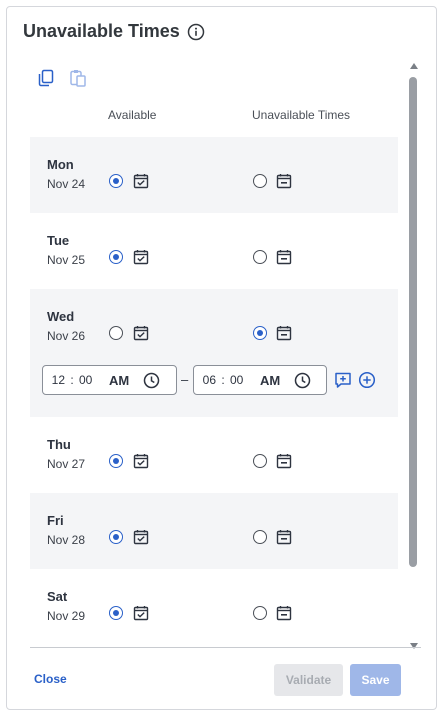 This screenshot has width=443, height=716. What do you see at coordinates (50, 679) in the screenshot?
I see `close-button: Close` at bounding box center [50, 679].